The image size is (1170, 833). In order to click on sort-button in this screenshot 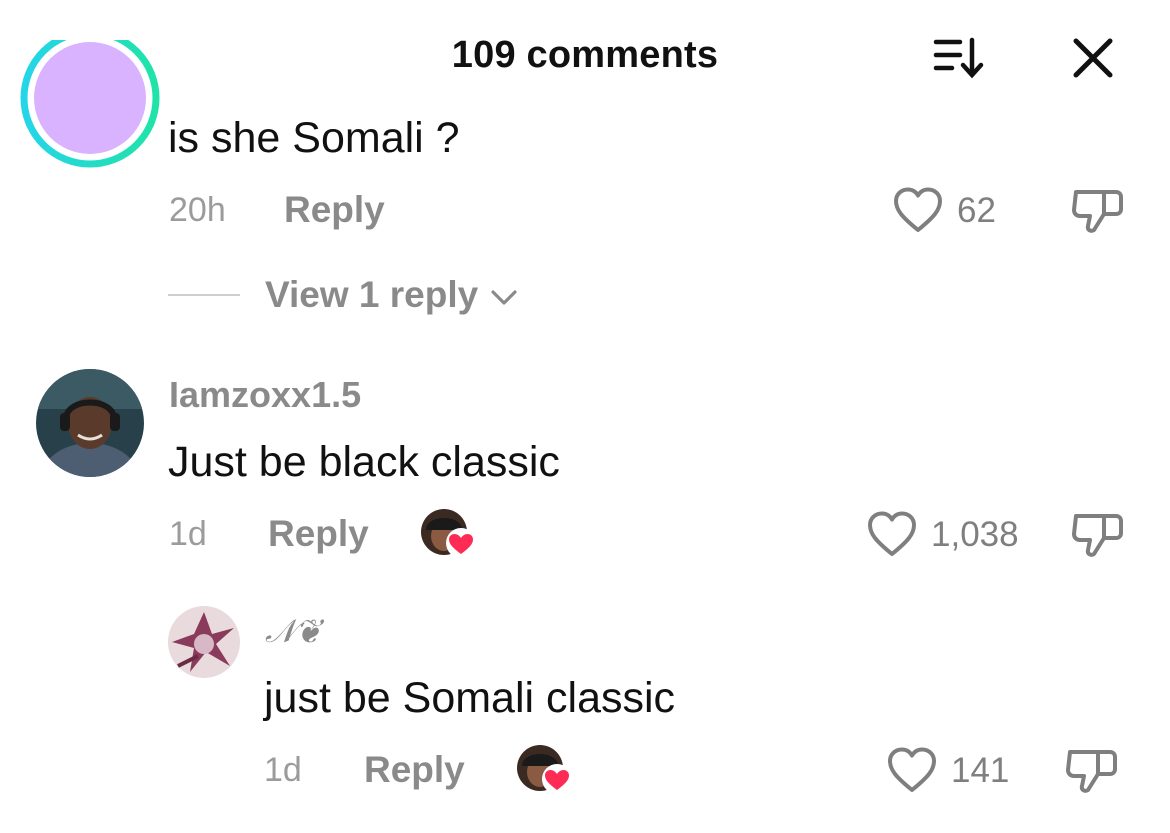, I will do `click(961, 58)`.